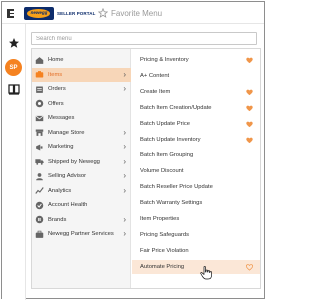 Image resolution: width=320 pixels, height=300 pixels. Describe the element at coordinates (170, 139) in the screenshot. I see `submenu-item-label: Batch Update Inventory` at that location.